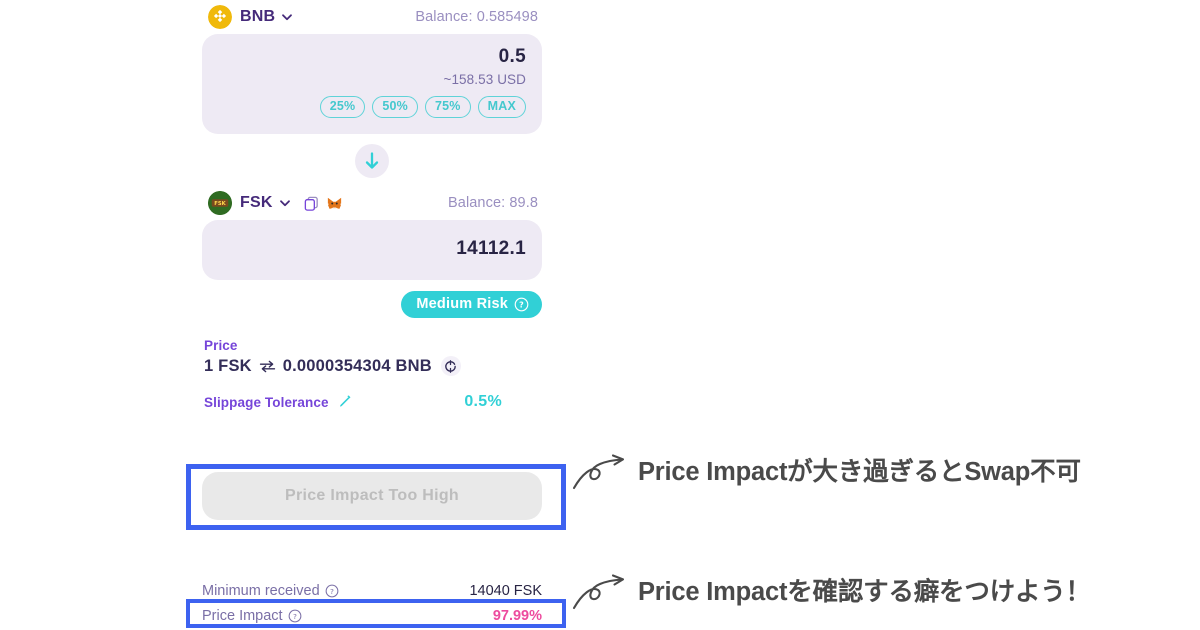 Image resolution: width=1200 pixels, height=630 pixels. Describe the element at coordinates (267, 366) in the screenshot. I see `exchange-arrows-icon` at that location.